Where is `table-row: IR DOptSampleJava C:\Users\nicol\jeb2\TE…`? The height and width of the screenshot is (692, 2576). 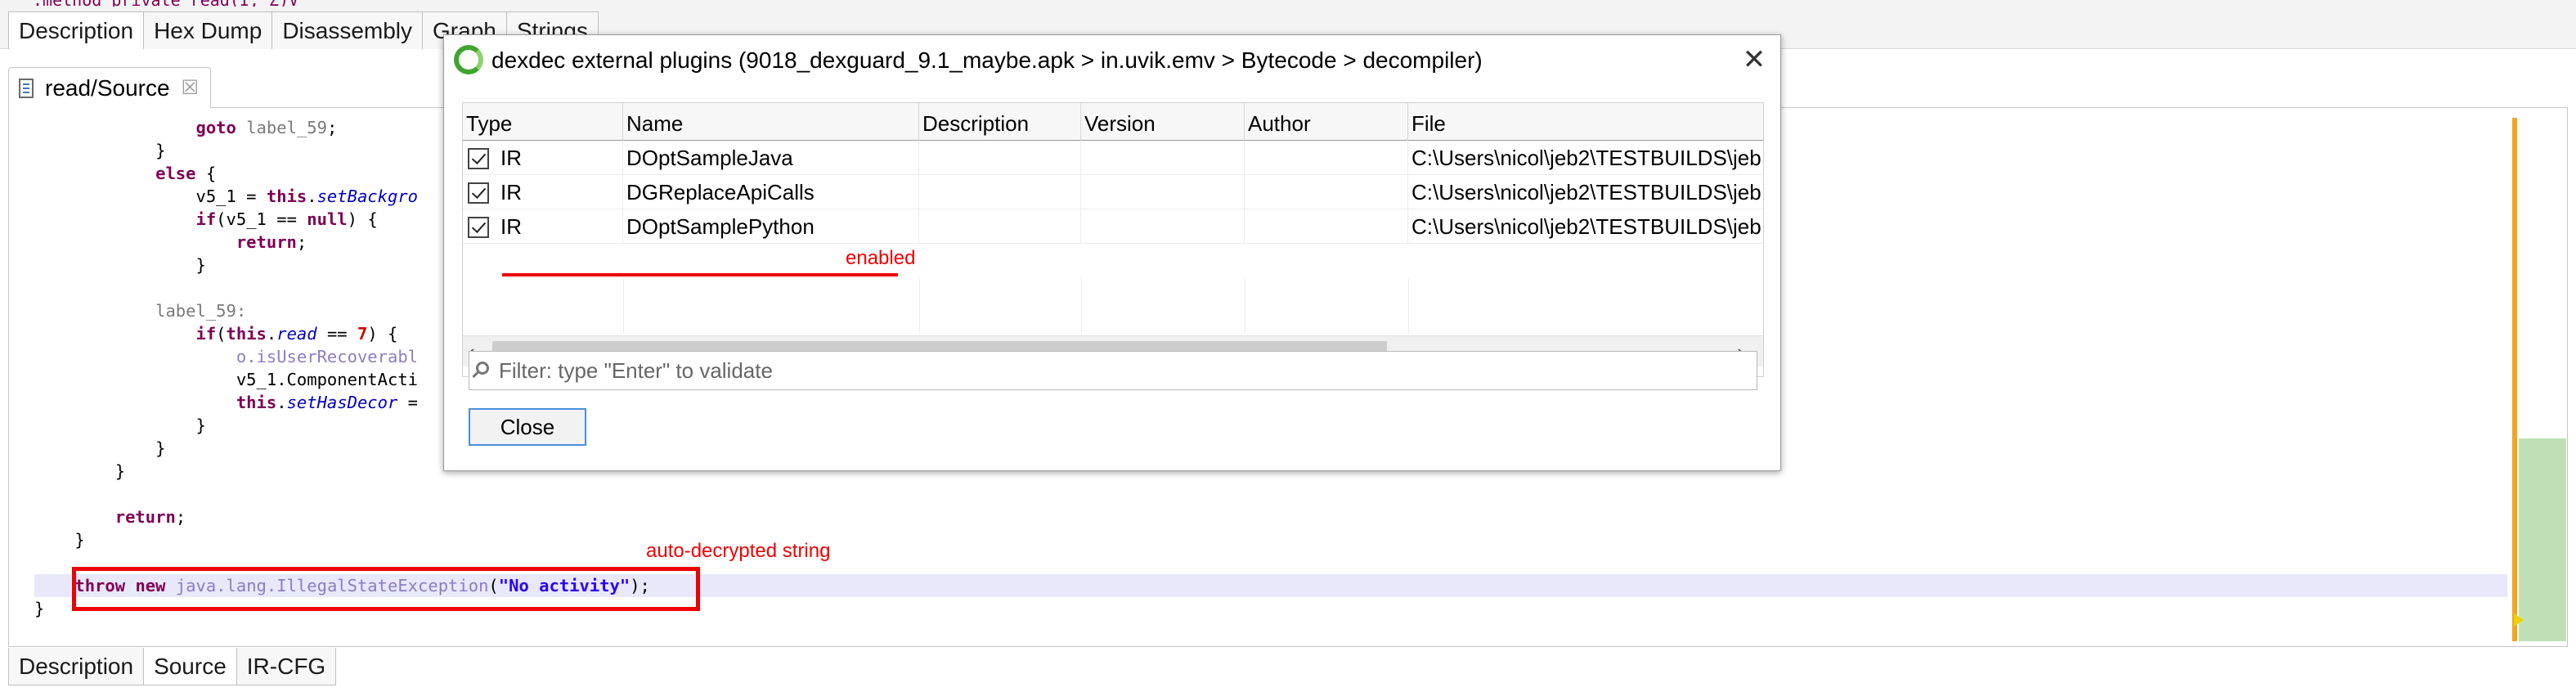
table-row: IR DOptSampleJava C:\Users\nicol\jeb2\TE… is located at coordinates (1113, 158).